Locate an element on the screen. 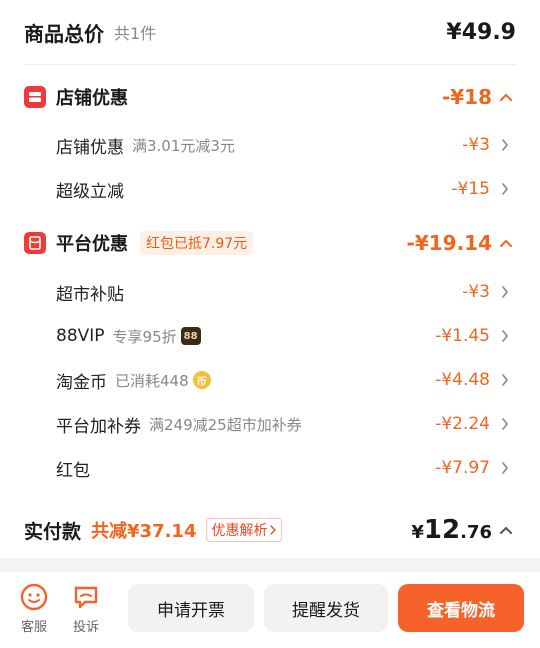 The height and width of the screenshot is (648, 540). discount-note: 满249减25超市加补券 is located at coordinates (225, 424).